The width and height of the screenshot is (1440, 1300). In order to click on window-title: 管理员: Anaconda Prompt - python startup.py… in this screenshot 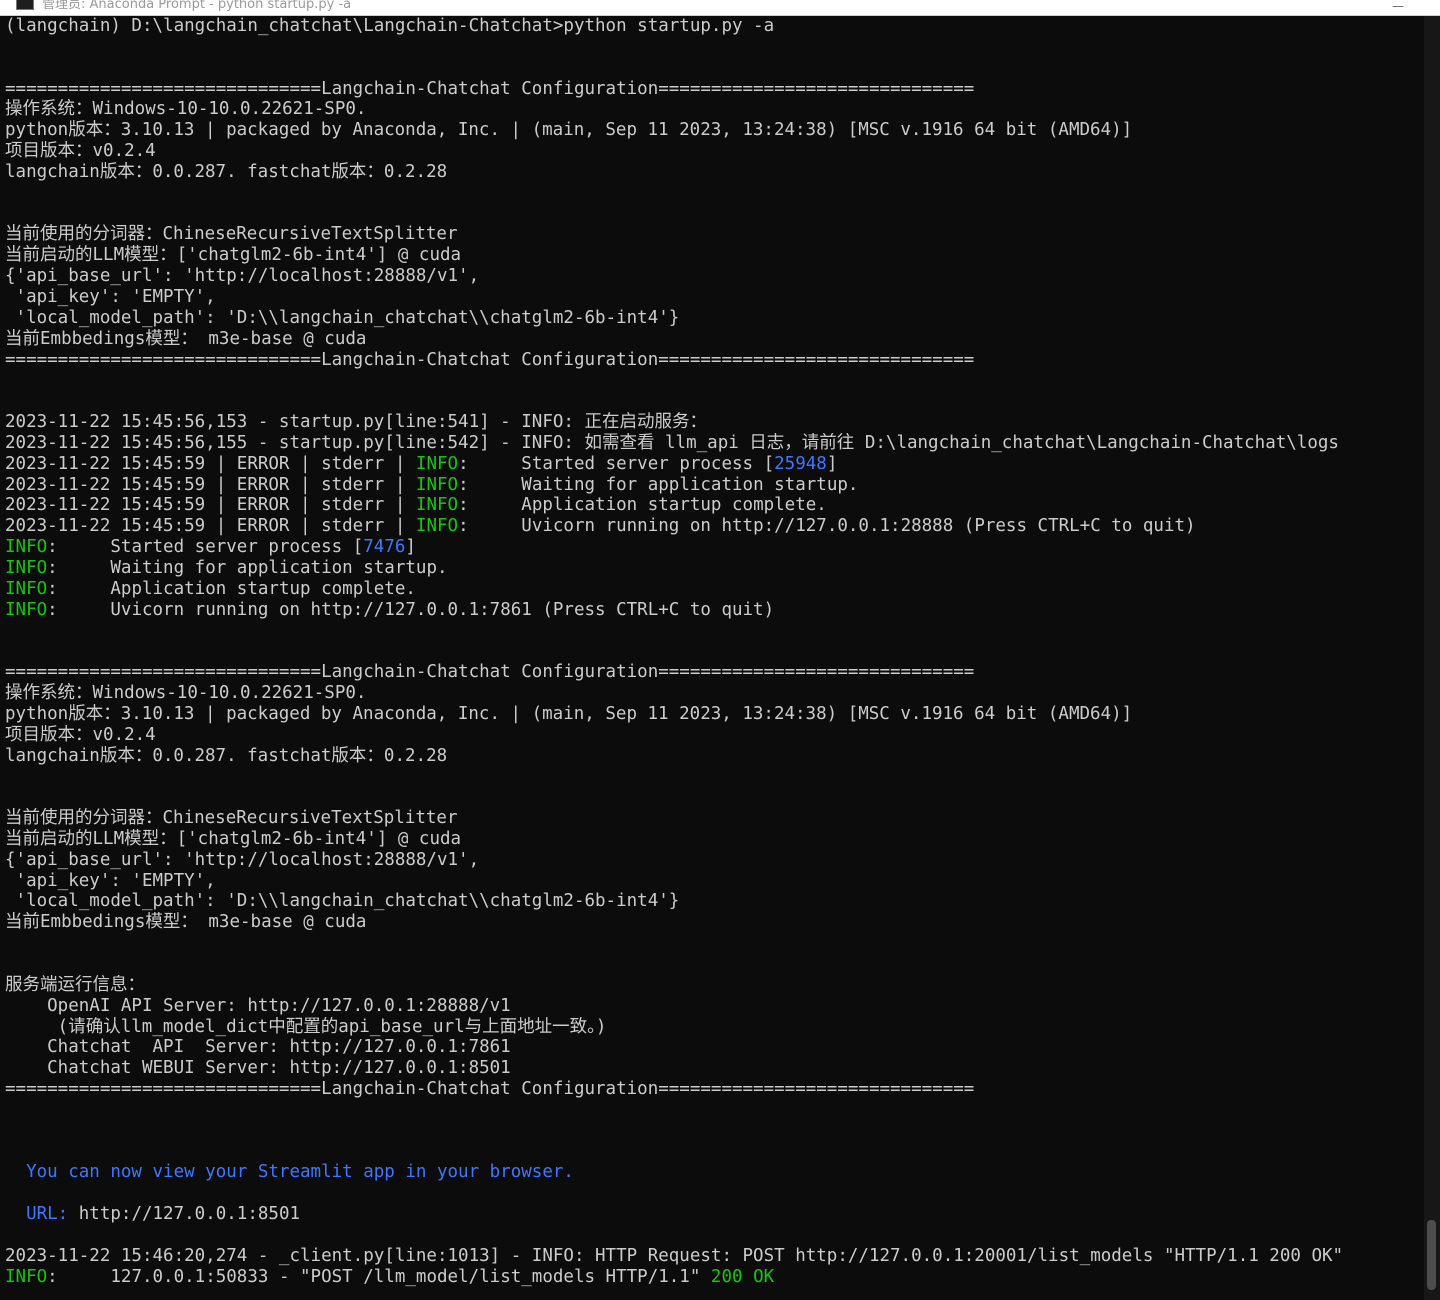, I will do `click(197, 6)`.